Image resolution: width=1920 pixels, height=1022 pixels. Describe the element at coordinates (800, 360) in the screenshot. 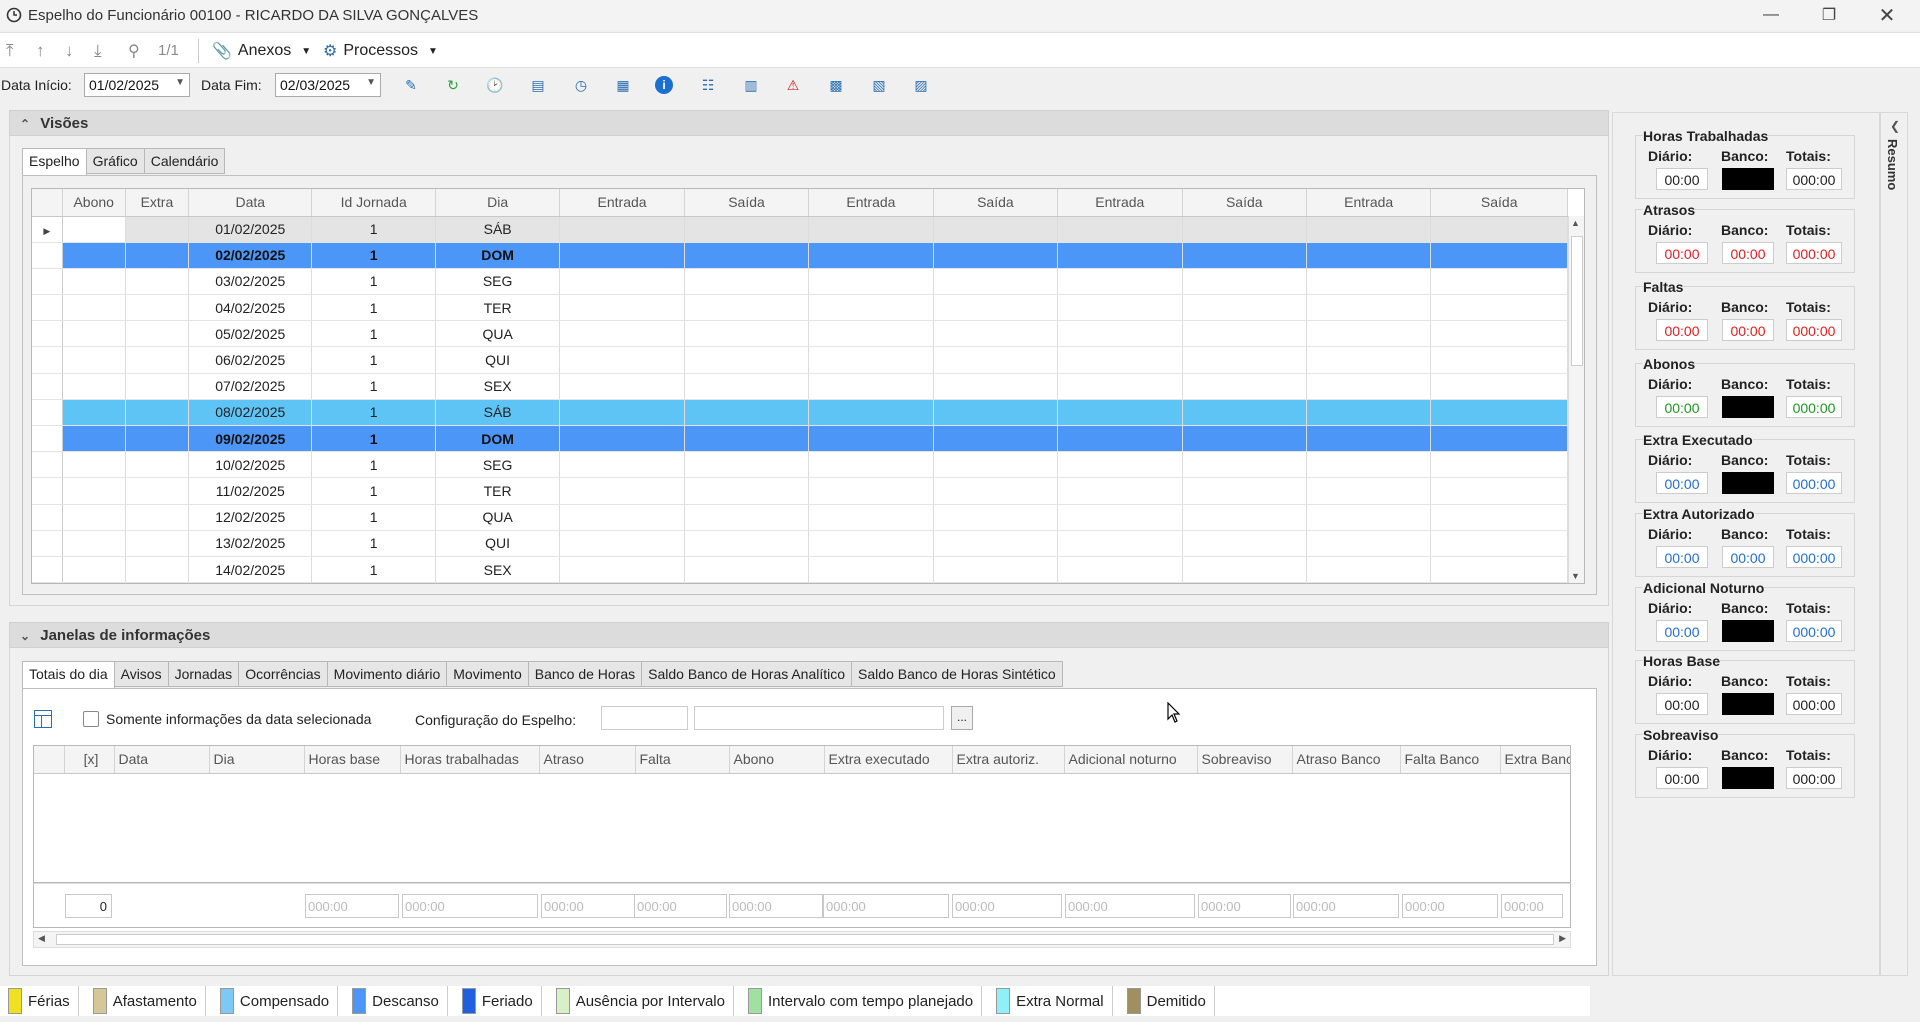

I see `table-row: 06/02/2025 1 QUI` at that location.